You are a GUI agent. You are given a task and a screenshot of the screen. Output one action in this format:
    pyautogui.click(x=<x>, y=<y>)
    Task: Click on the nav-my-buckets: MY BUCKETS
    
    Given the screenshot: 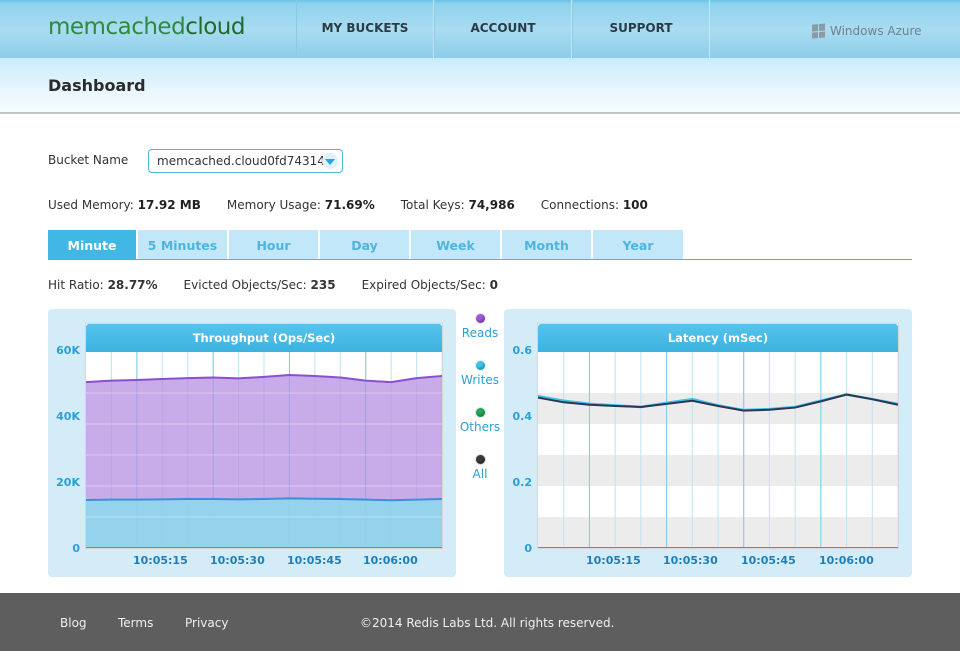 What is the action you would take?
    pyautogui.click(x=365, y=29)
    